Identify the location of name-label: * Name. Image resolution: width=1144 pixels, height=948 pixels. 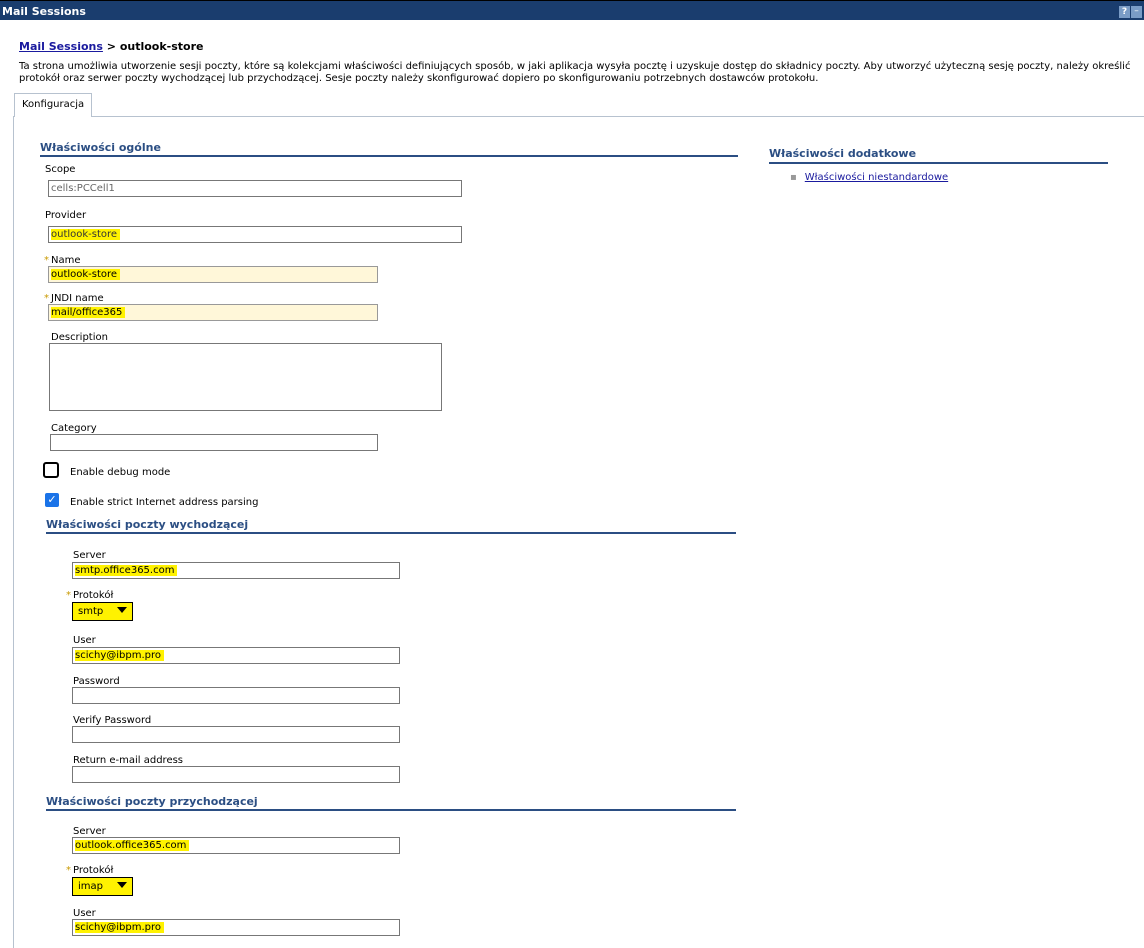
(62, 260).